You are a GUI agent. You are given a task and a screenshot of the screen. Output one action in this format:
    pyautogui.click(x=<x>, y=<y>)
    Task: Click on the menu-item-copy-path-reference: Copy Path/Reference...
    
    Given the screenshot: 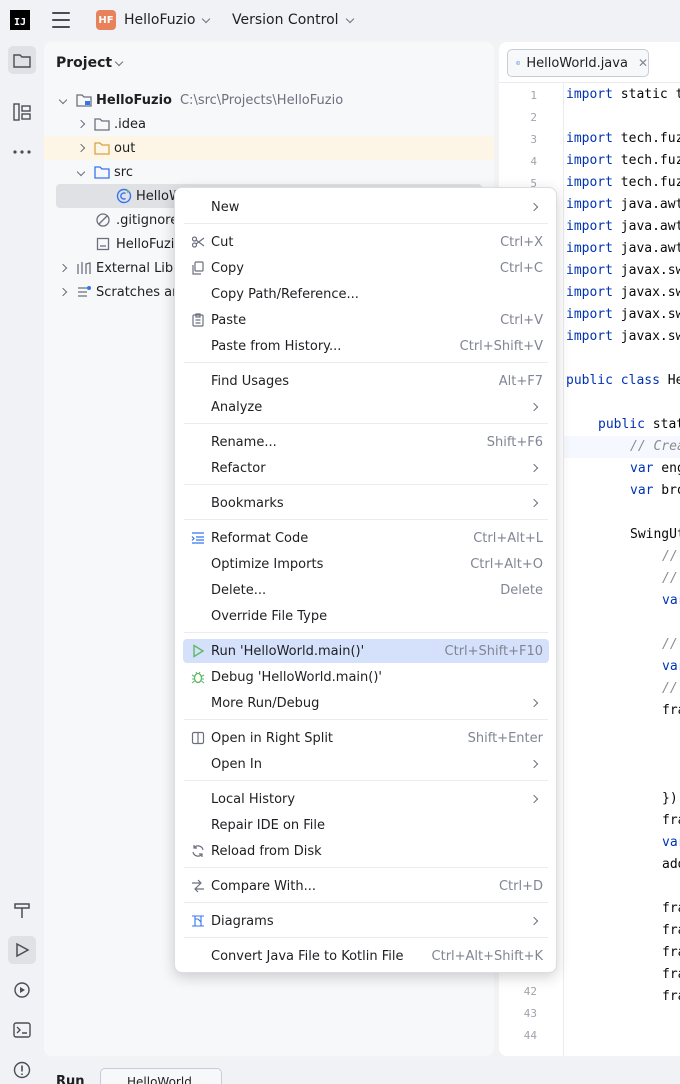 What is the action you would take?
    pyautogui.click(x=366, y=294)
    